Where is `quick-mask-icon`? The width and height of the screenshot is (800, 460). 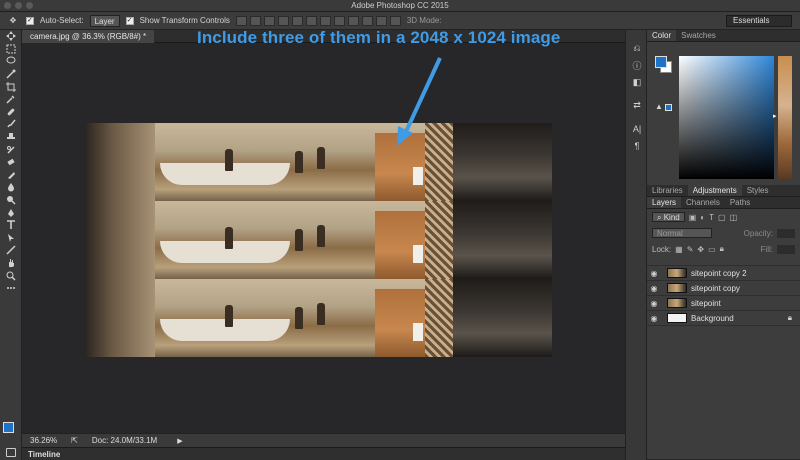
quick-mask-icon is located at coordinates (11, 452).